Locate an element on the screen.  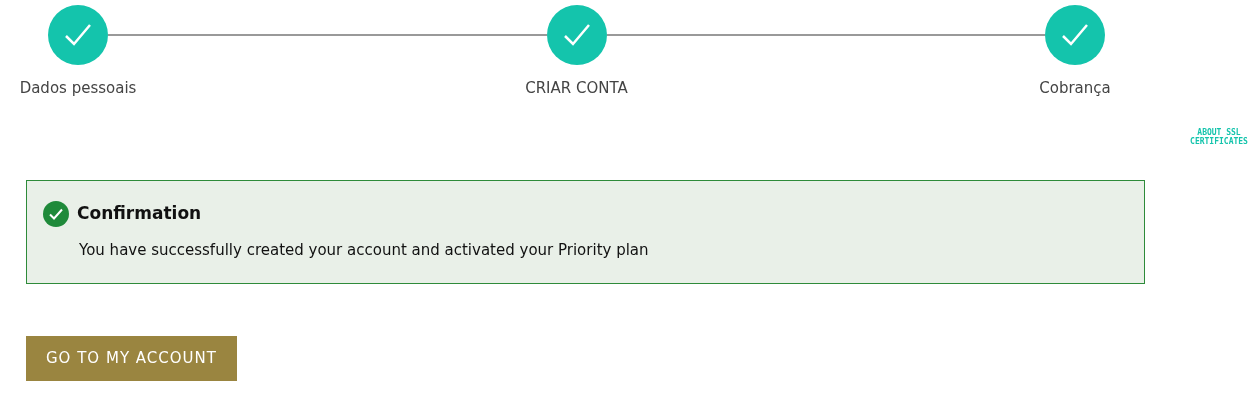
ssl-certificates-link: ABOUT SSL CERTIFICATES is located at coordinates (1219, 136).